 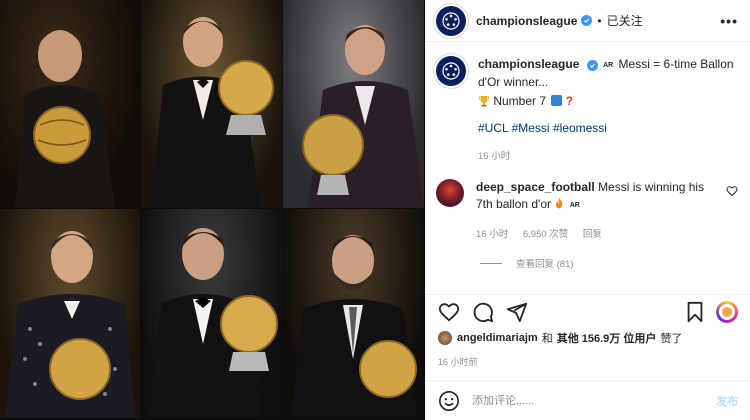 I want to click on caption-username: championsleague, so click(x=528, y=64).